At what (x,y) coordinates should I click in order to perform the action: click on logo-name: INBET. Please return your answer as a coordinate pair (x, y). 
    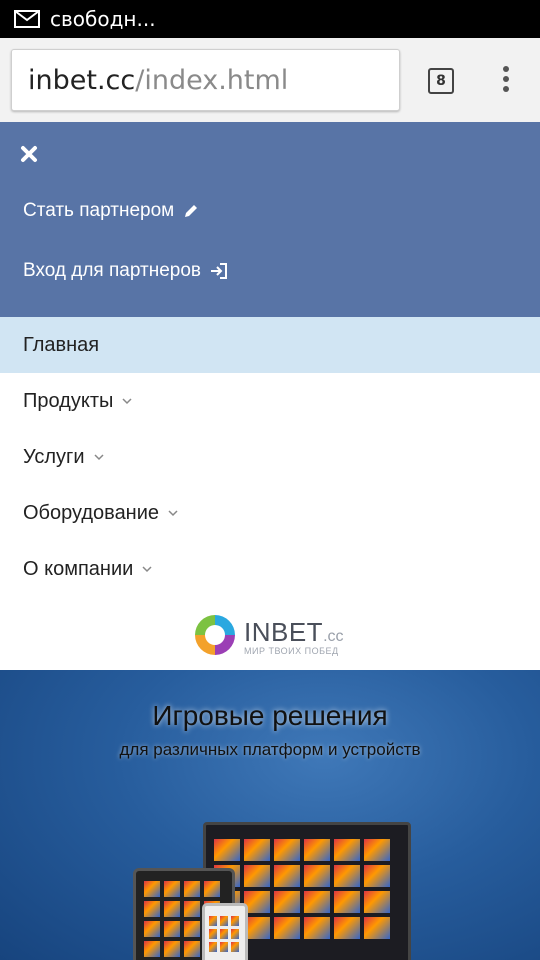
    Looking at the image, I should click on (284, 631).